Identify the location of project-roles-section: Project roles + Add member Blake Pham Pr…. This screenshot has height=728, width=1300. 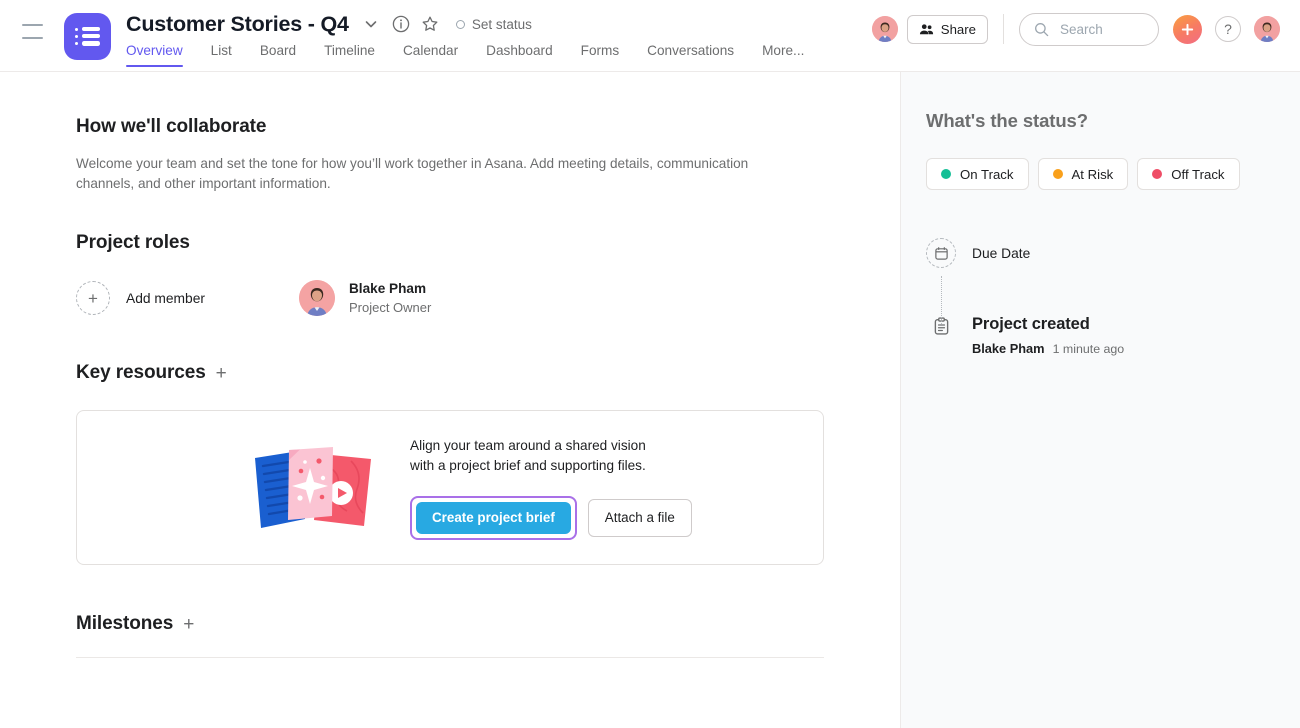
(488, 274).